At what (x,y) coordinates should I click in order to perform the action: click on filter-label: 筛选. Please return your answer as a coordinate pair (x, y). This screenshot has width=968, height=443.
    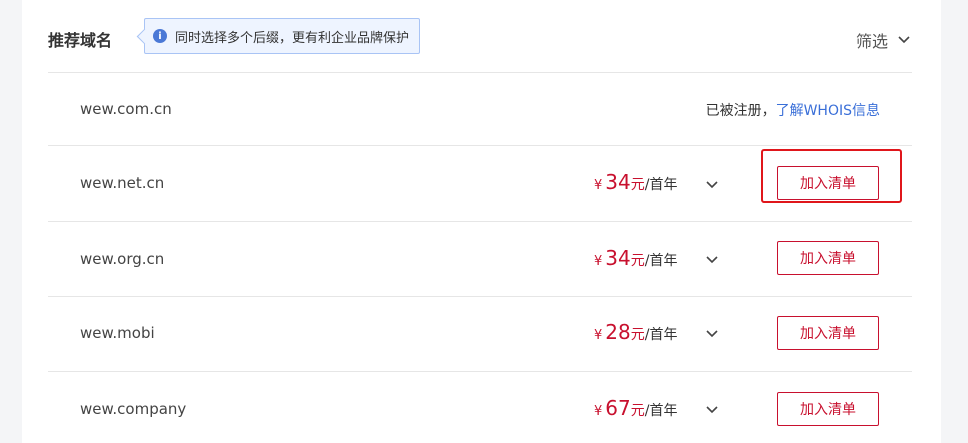
    Looking at the image, I should click on (871, 41).